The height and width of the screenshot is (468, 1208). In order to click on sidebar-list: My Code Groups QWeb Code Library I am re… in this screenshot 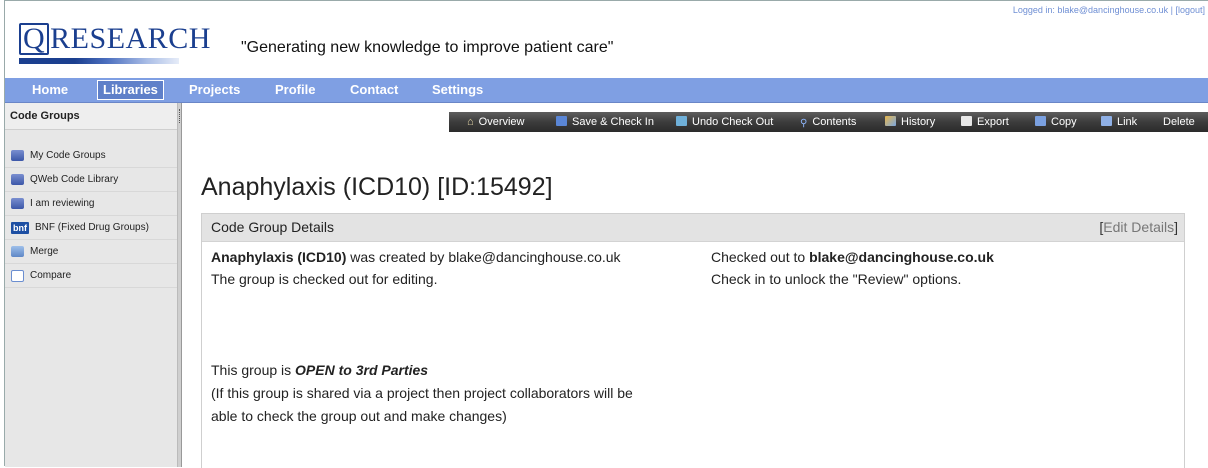, I will do `click(91, 216)`.